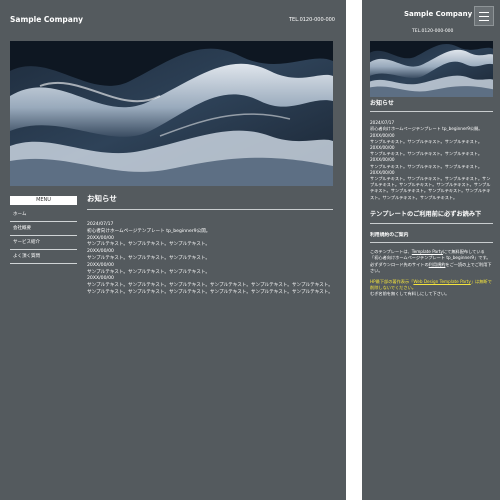 This screenshot has width=500, height=500. What do you see at coordinates (433, 31) in the screenshot?
I see `mobile-tel-text: TEL.0120-000-000` at bounding box center [433, 31].